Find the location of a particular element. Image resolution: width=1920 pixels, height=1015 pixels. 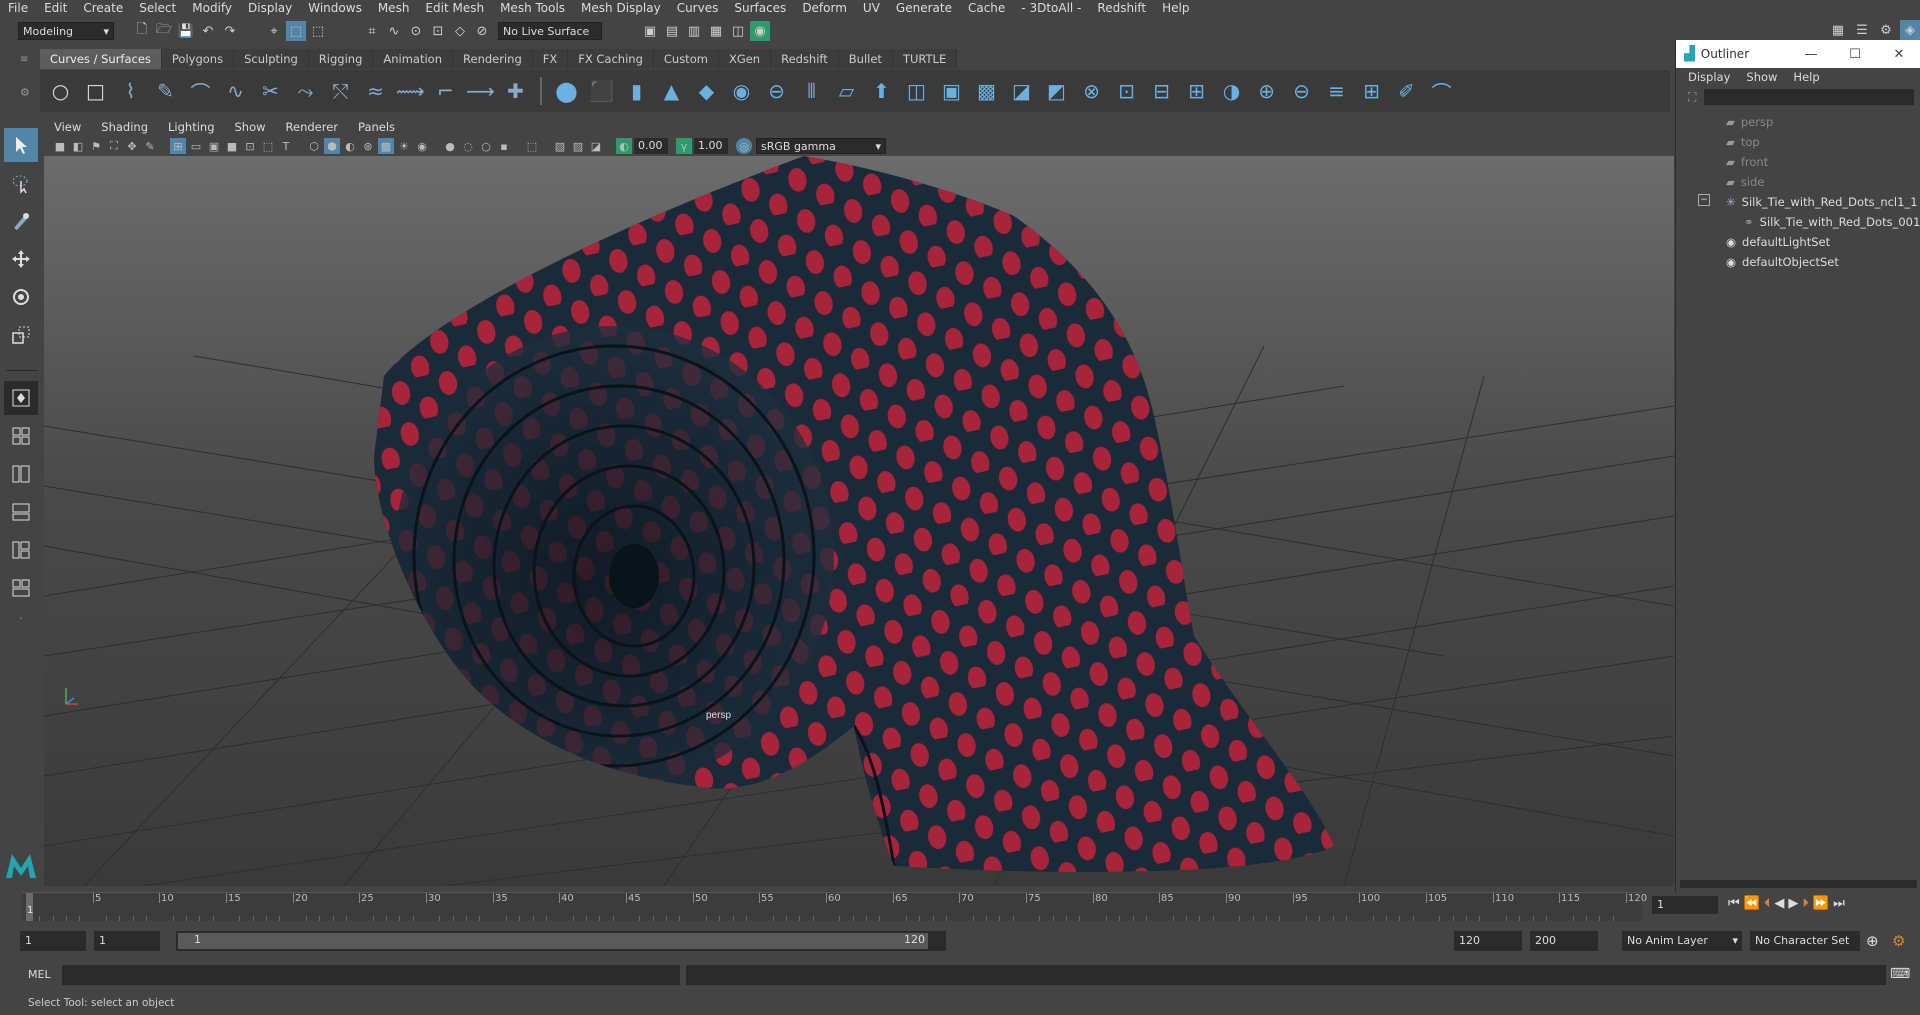

wireframe-on-shaded-icon: ⊛ is located at coordinates (368, 146).